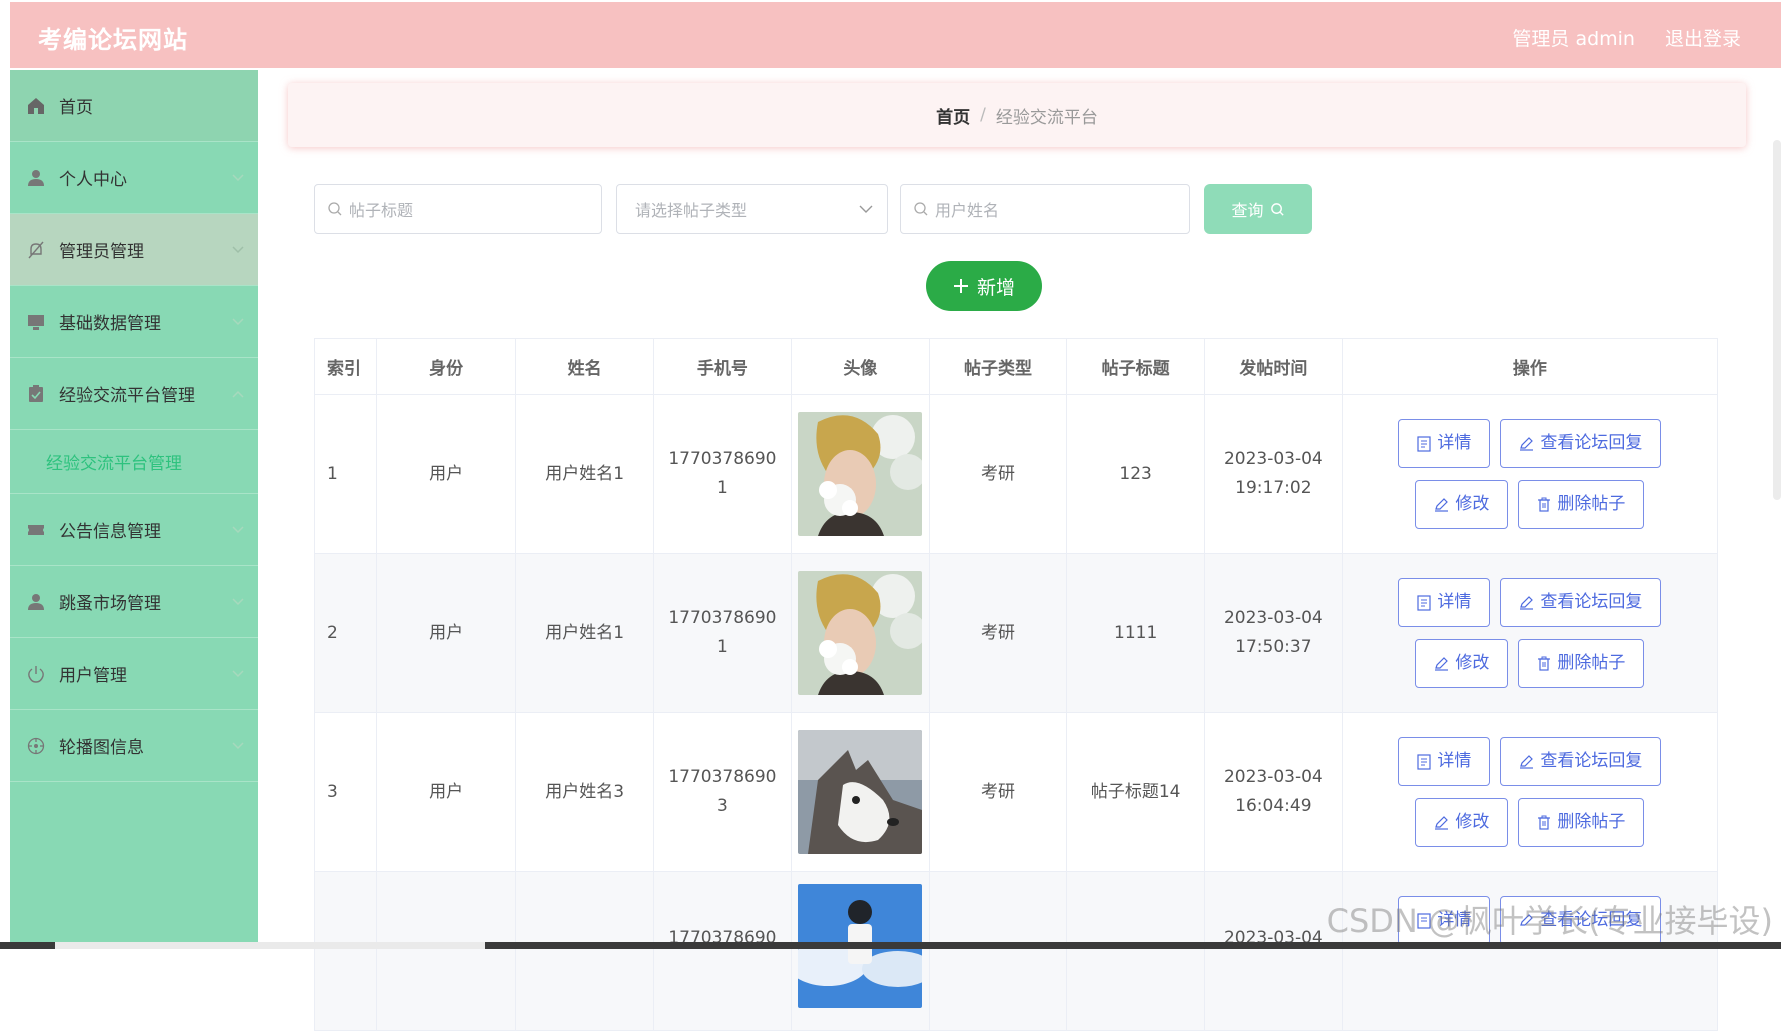  Describe the element at coordinates (1273, 459) in the screenshot. I see `time-date: 2023-03-04` at that location.